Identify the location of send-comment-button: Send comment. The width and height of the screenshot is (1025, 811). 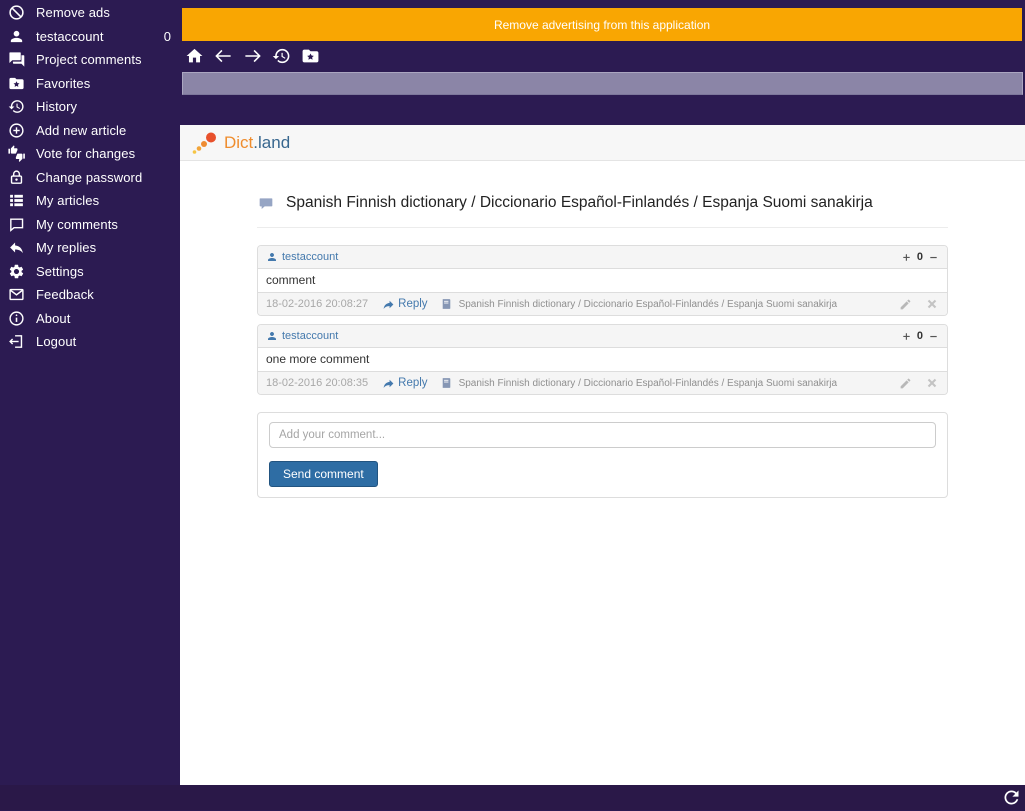
(323, 474).